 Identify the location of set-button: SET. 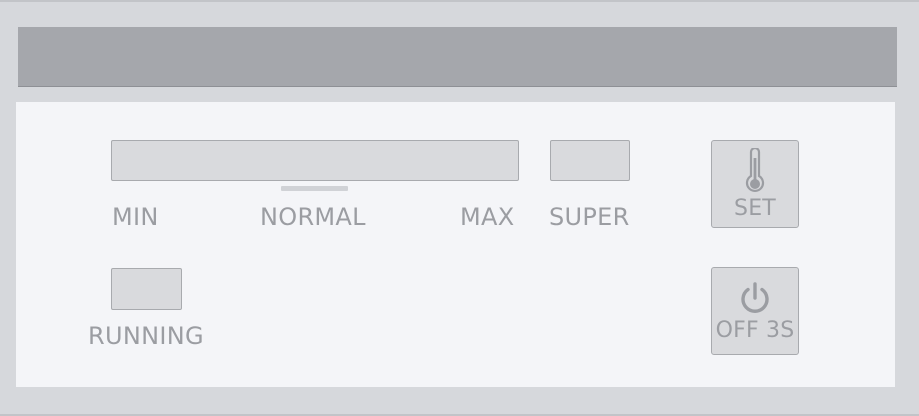
(755, 184).